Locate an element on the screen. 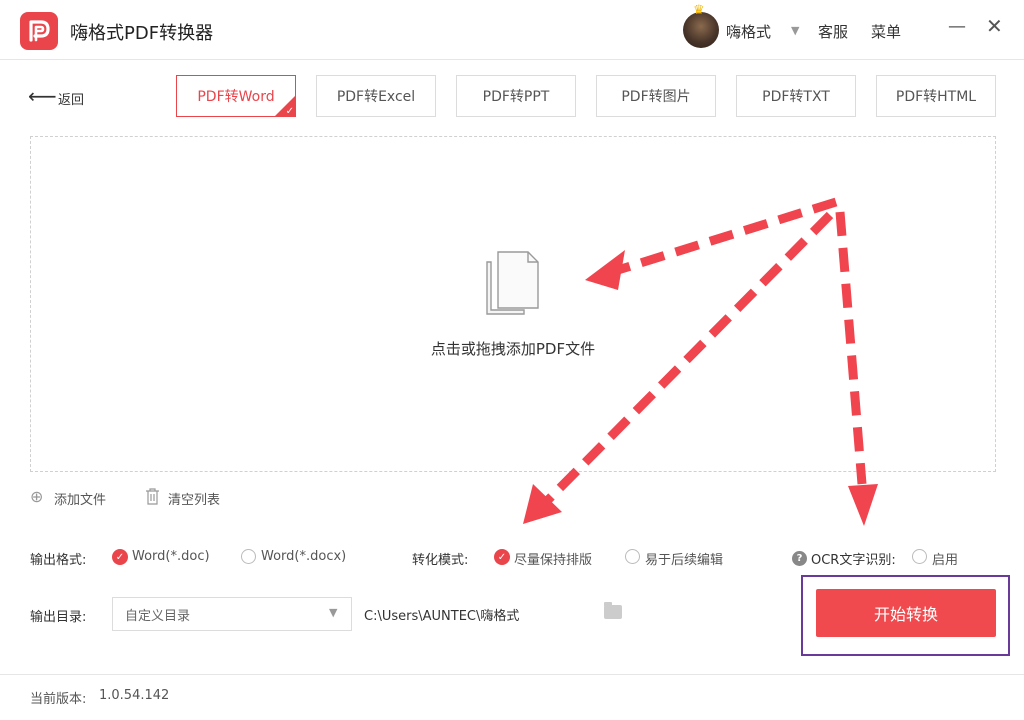 The height and width of the screenshot is (720, 1024). user-name: 嗨格式 is located at coordinates (748, 31).